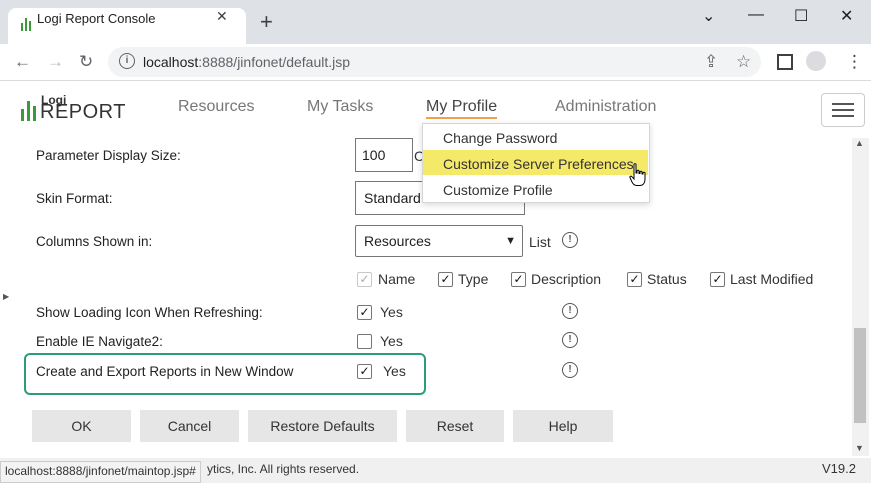 The height and width of the screenshot is (483, 871). I want to click on show-loading-checkbox: ✓, so click(364, 312).